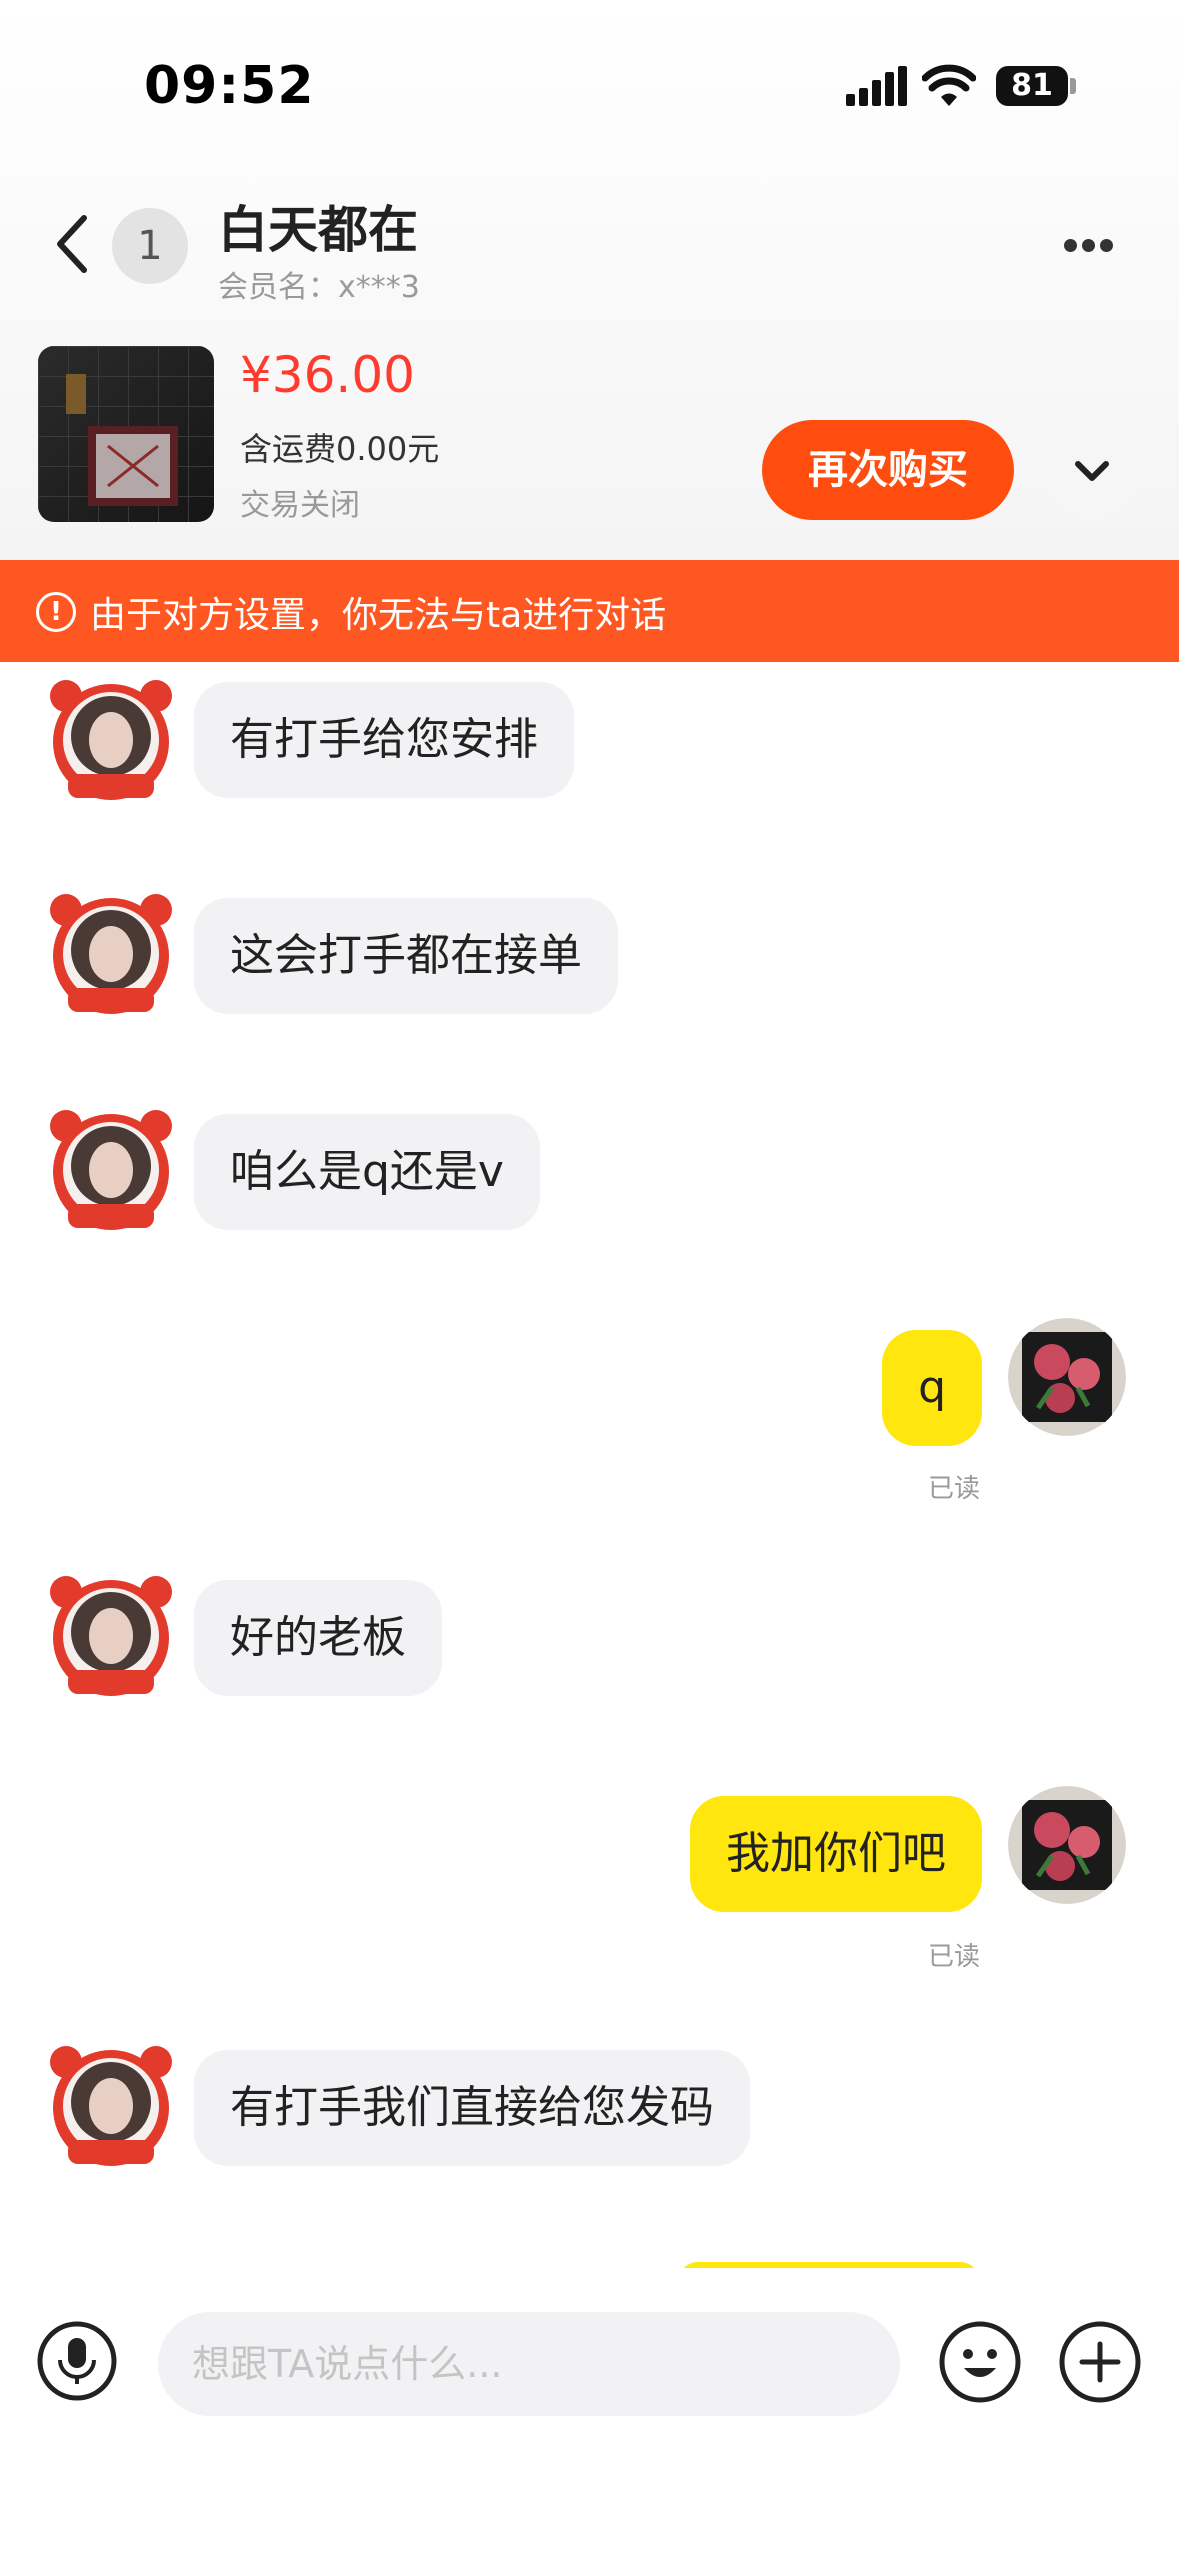  What do you see at coordinates (1099, 246) in the screenshot?
I see `more-dots-icon` at bounding box center [1099, 246].